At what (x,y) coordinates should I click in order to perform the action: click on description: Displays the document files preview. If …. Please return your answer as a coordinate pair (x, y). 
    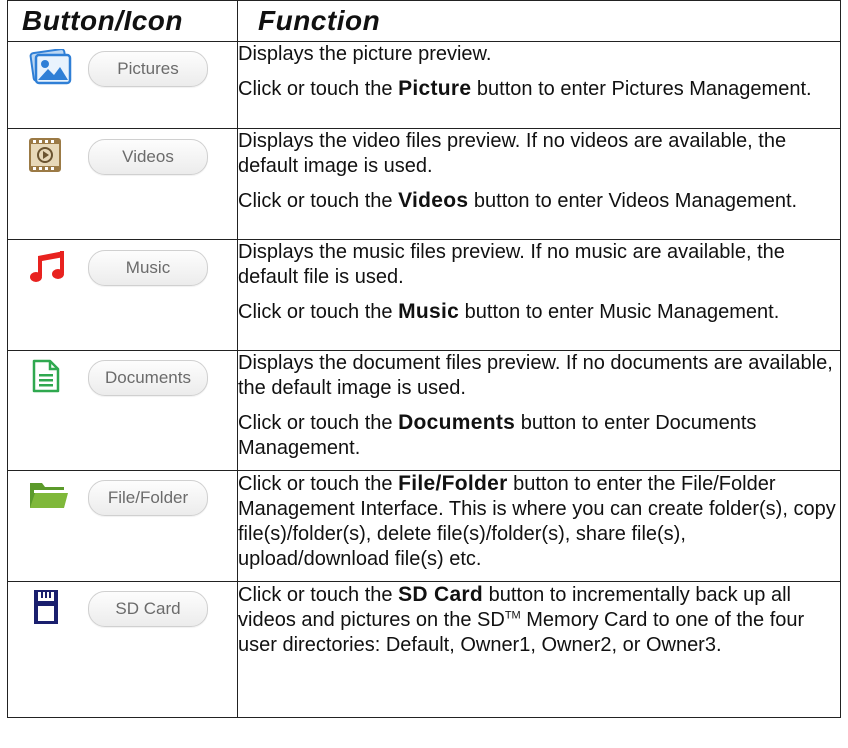
    Looking at the image, I should click on (535, 375).